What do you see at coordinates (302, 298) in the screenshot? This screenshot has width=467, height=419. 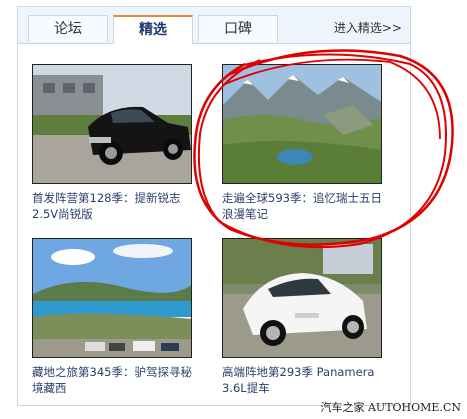 I see `white-porsche-photo` at bounding box center [302, 298].